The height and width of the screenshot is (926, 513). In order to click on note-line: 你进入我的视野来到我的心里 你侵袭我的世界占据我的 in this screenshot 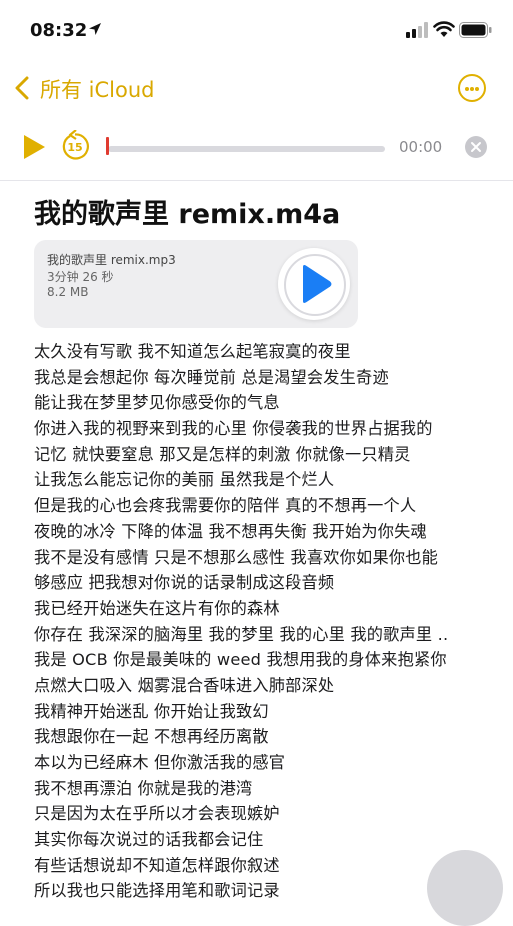, I will do `click(233, 429)`.